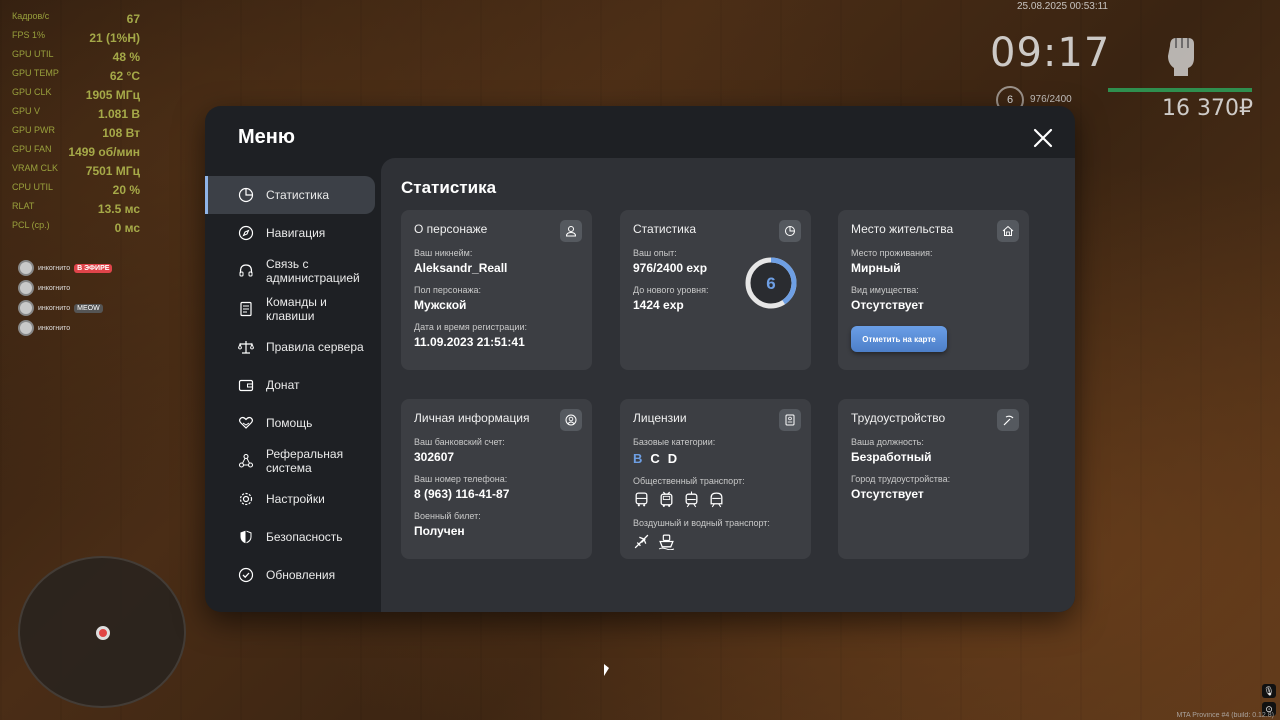 The image size is (1280, 720). Describe the element at coordinates (293, 271) in the screenshot. I see `sidebar-item-admin: Связь с администрацией` at that location.